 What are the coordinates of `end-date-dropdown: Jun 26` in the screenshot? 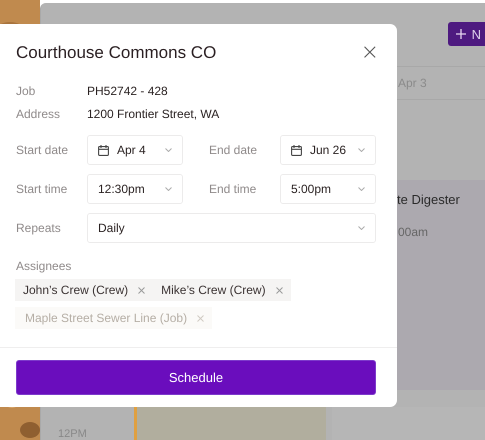 It's located at (328, 150).